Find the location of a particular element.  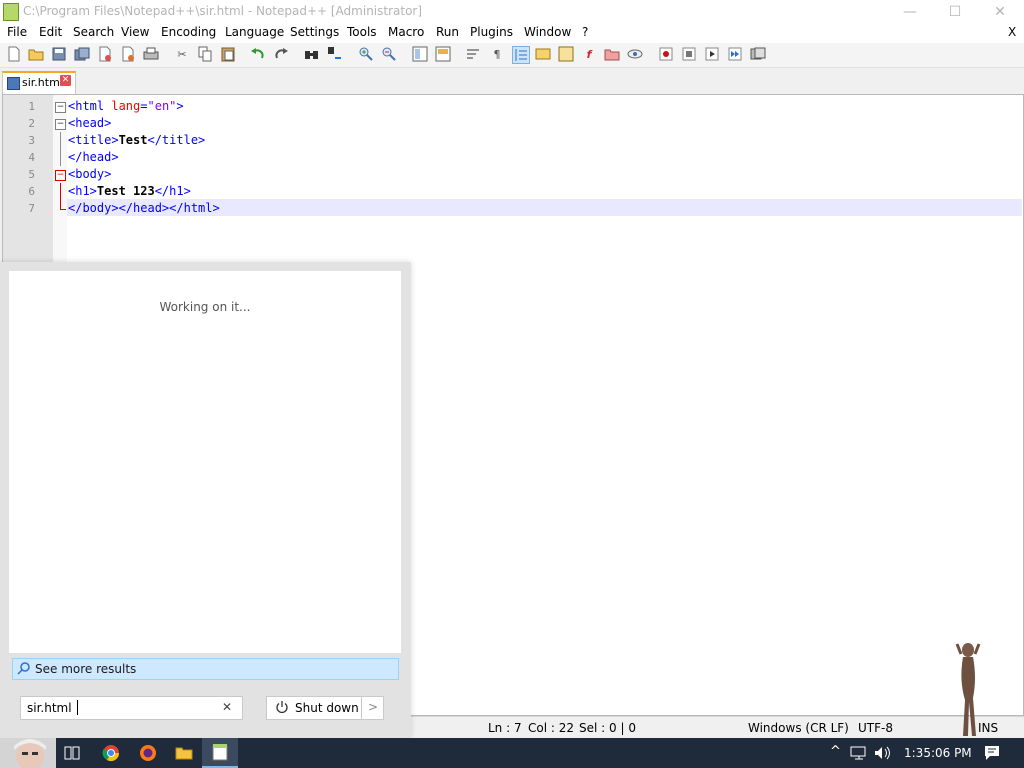

chrome-icon is located at coordinates (111, 753).